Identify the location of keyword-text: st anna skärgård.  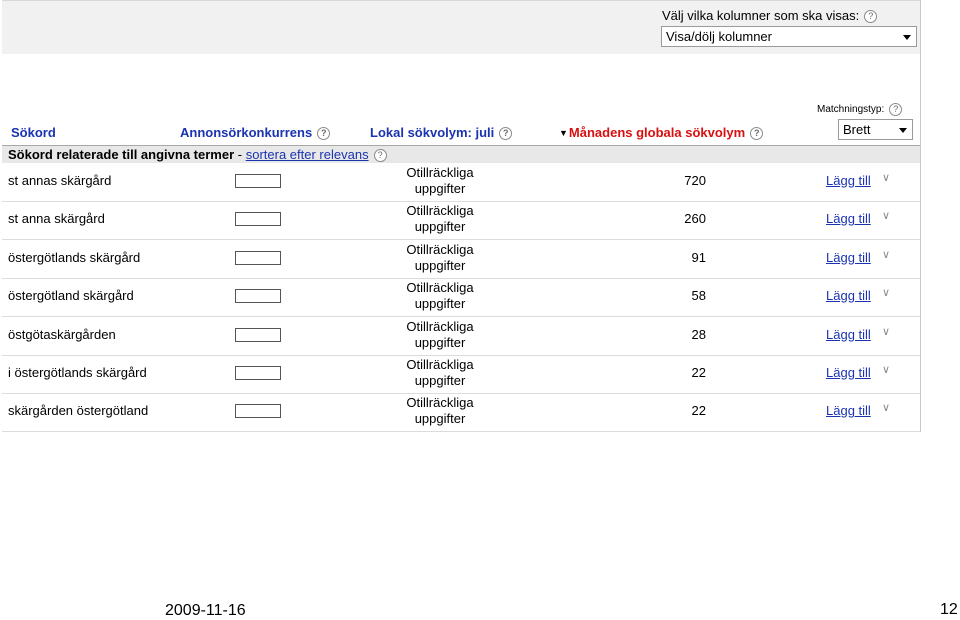
(56, 219).